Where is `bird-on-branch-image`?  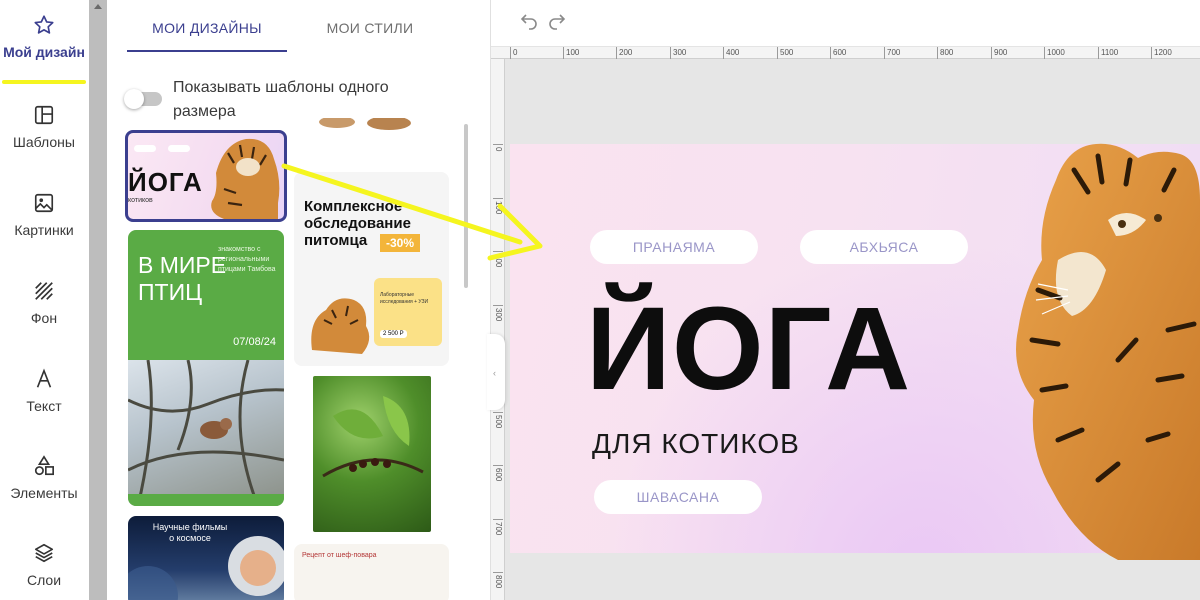
bird-on-branch-image is located at coordinates (206, 433).